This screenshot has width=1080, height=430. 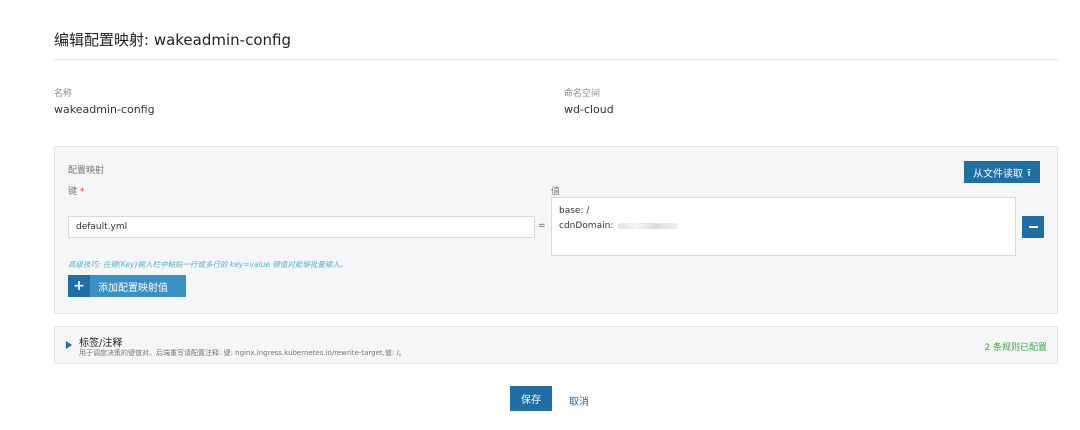 I want to click on configmap-section-title: 配置映射, so click(x=86, y=171).